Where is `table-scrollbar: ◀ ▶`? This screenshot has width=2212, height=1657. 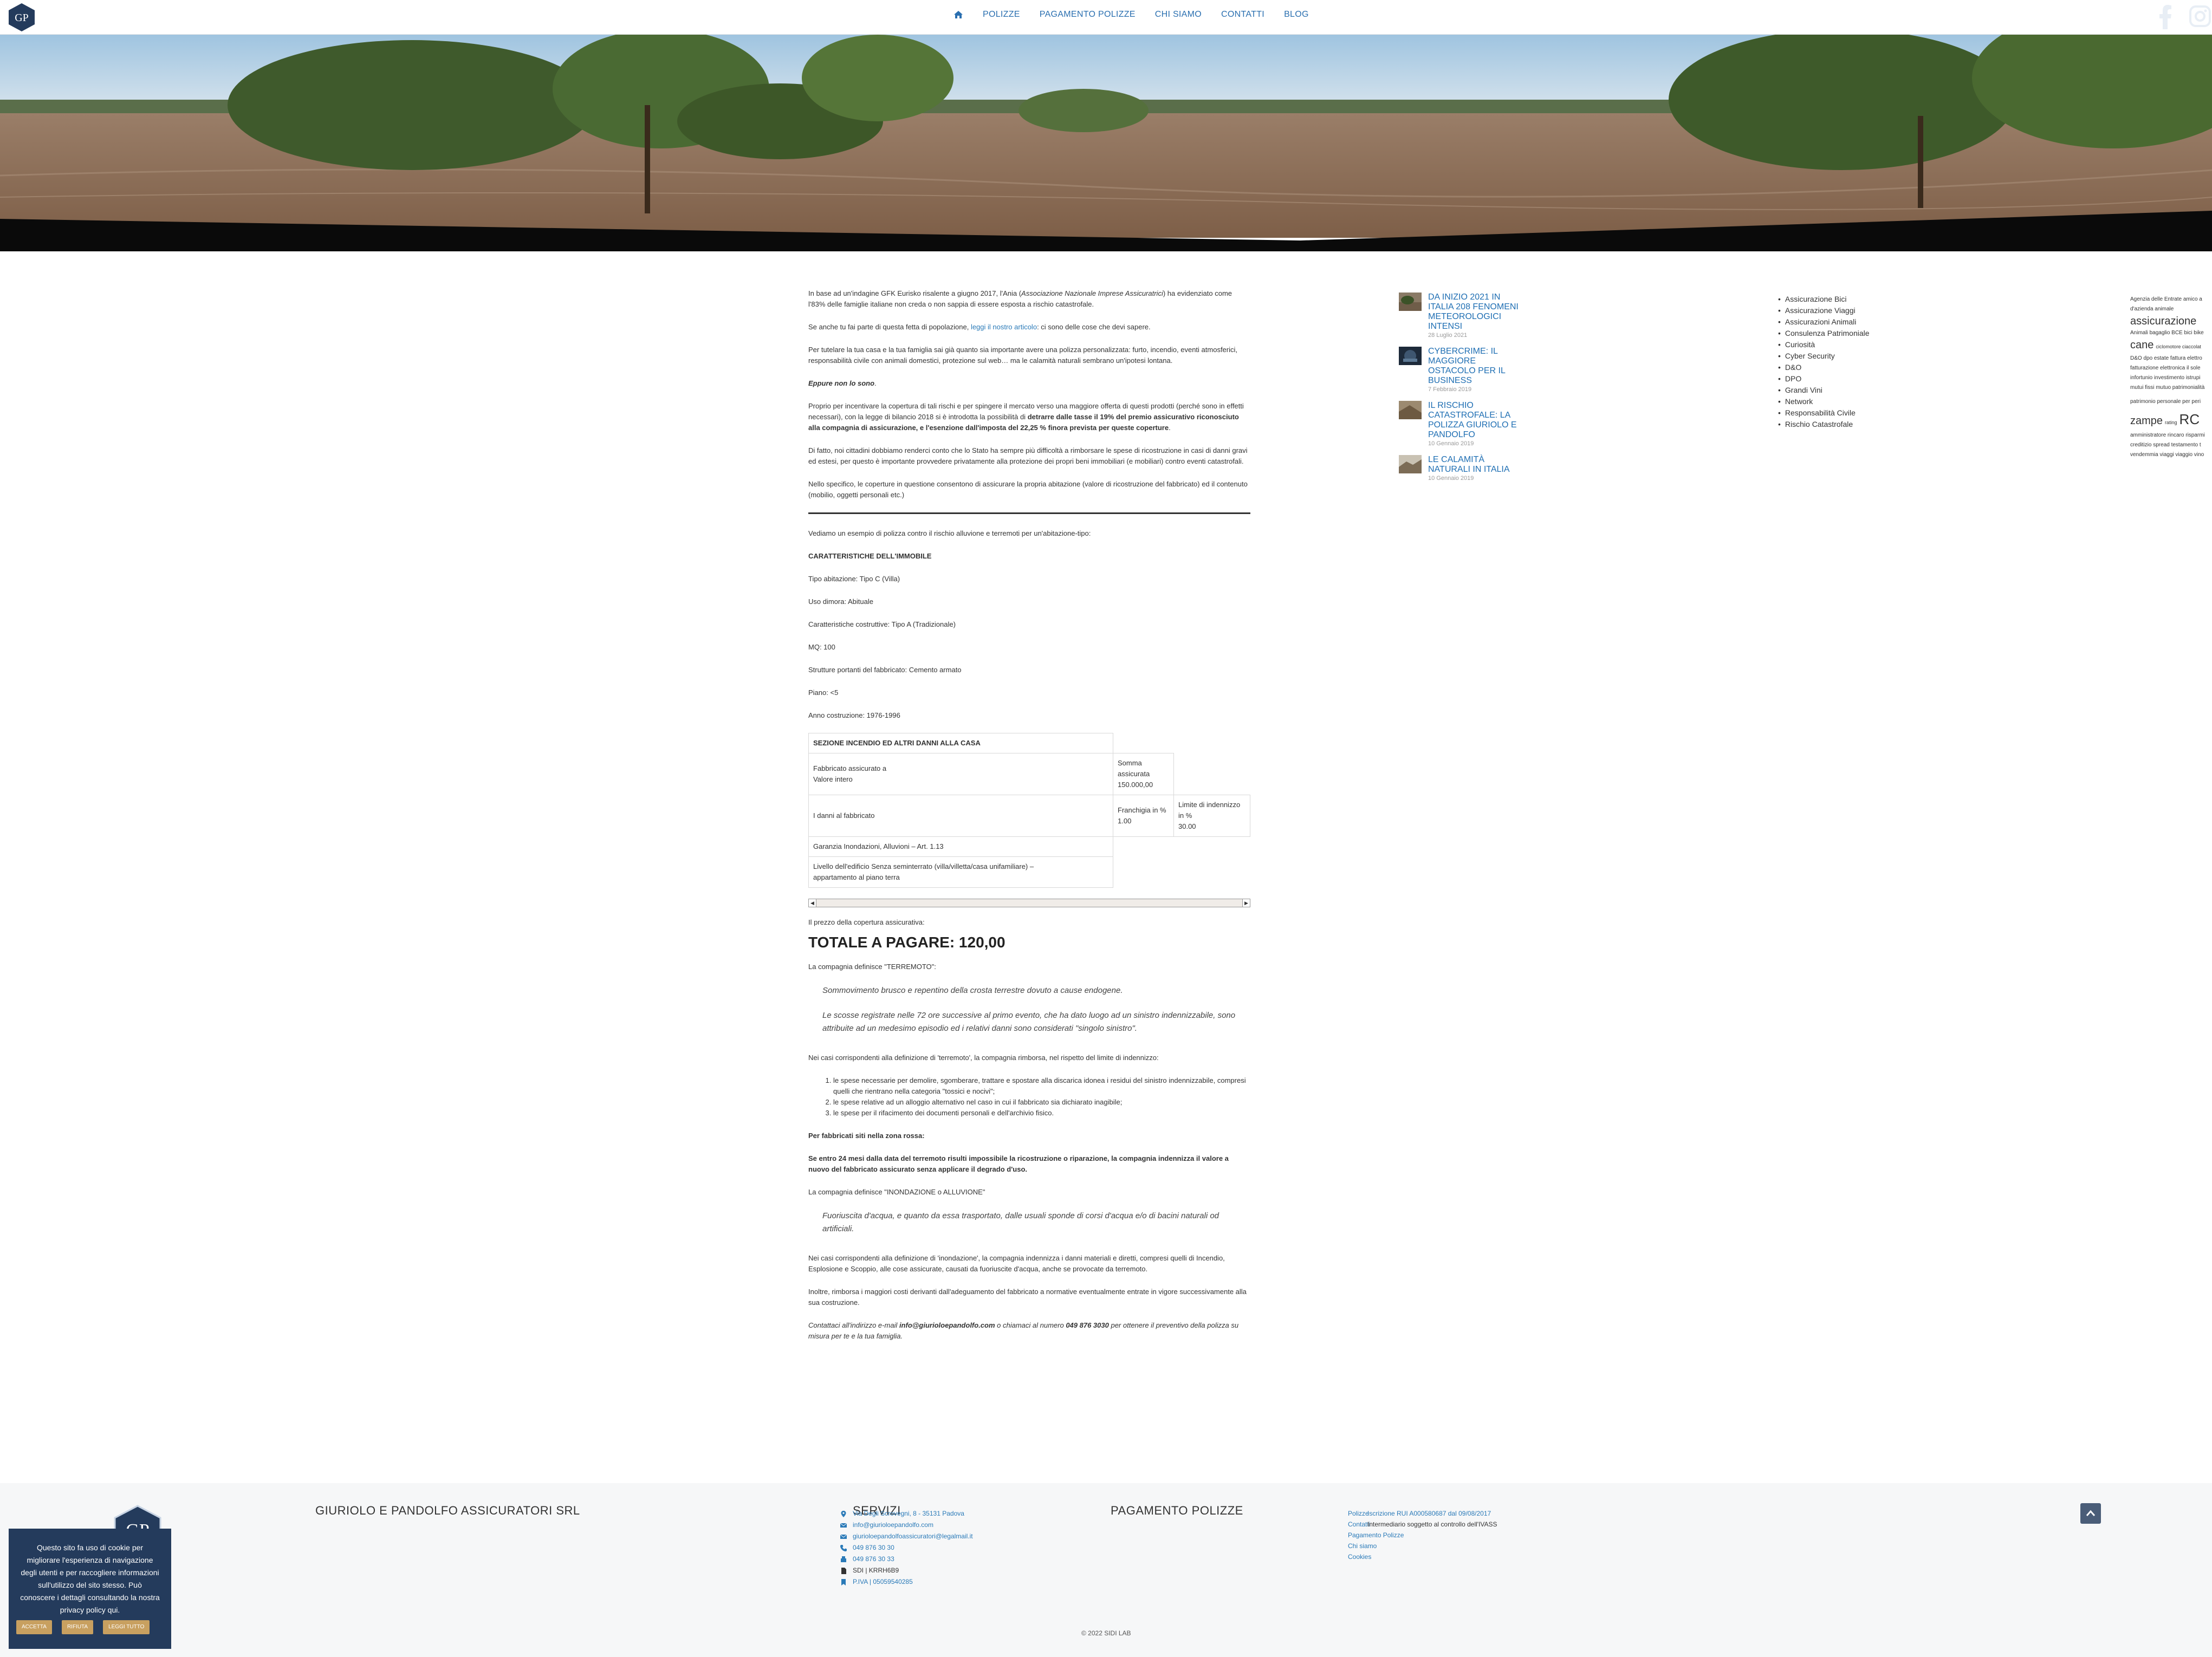 table-scrollbar: ◀ ▶ is located at coordinates (1029, 903).